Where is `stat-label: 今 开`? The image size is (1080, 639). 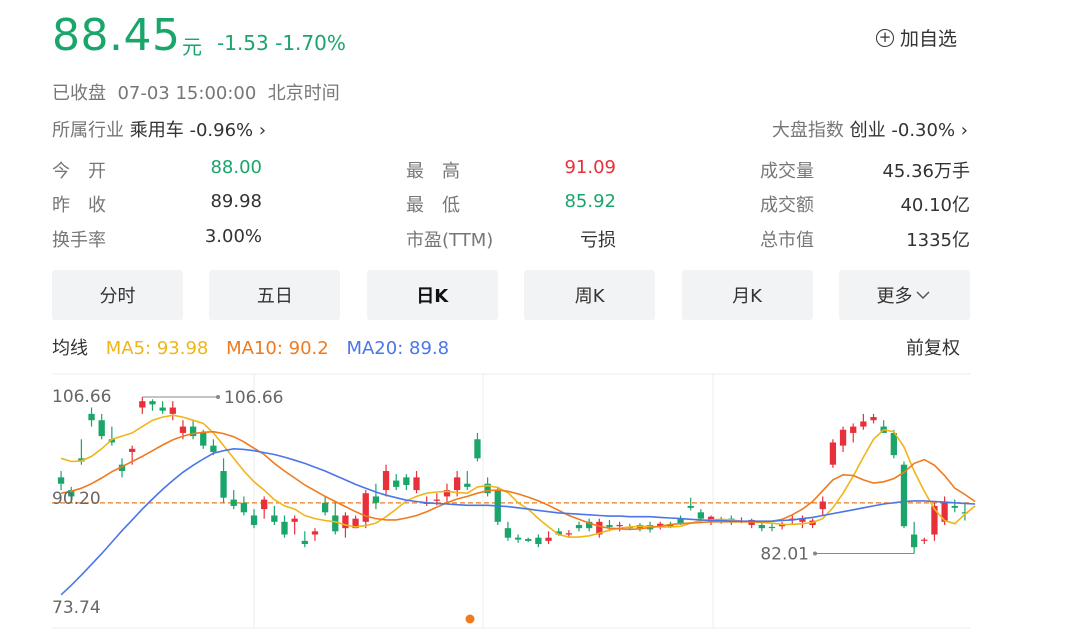 stat-label: 今 开 is located at coordinates (79, 171).